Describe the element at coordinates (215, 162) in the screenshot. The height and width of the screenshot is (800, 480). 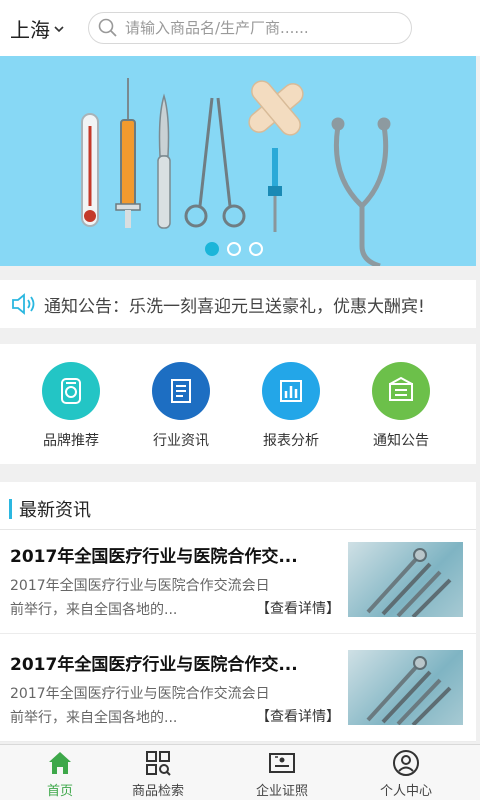
I see `forceps-icon` at that location.